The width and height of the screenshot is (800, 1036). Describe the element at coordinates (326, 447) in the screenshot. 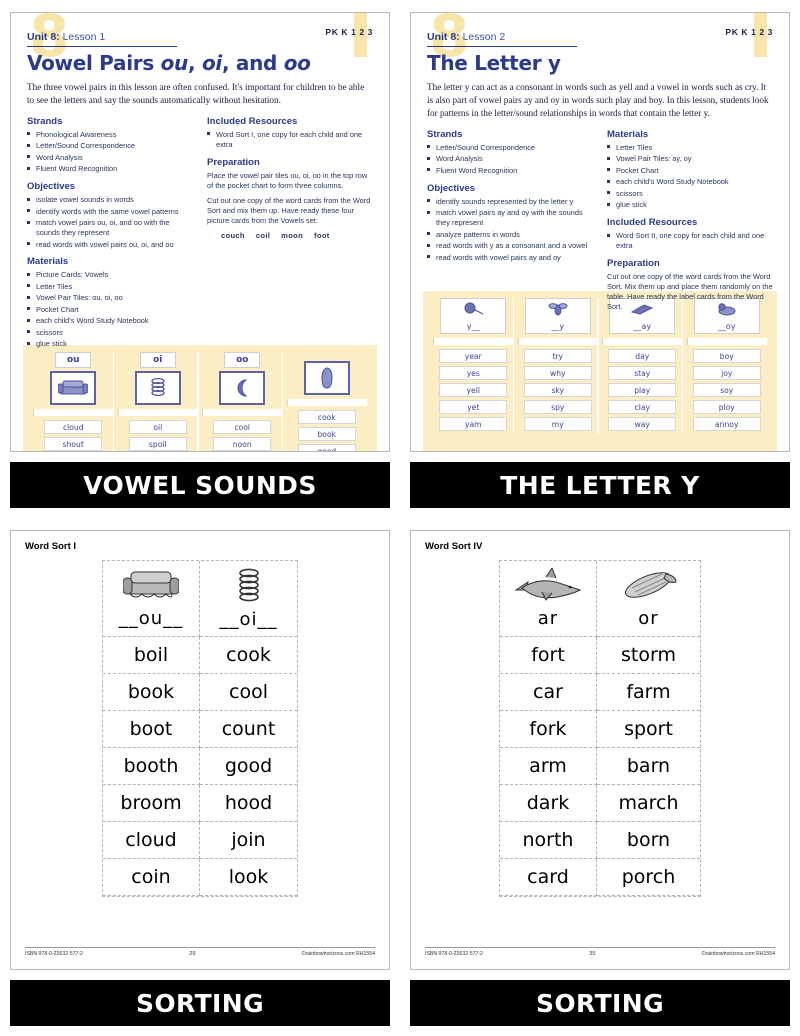

I see `word-card: good` at that location.